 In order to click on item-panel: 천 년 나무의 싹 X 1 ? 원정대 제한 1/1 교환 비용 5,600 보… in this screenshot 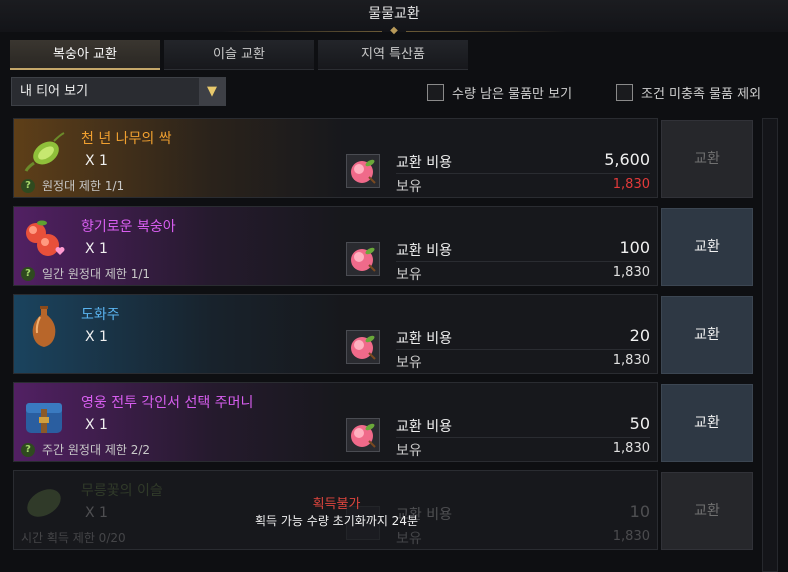, I will do `click(335, 158)`.